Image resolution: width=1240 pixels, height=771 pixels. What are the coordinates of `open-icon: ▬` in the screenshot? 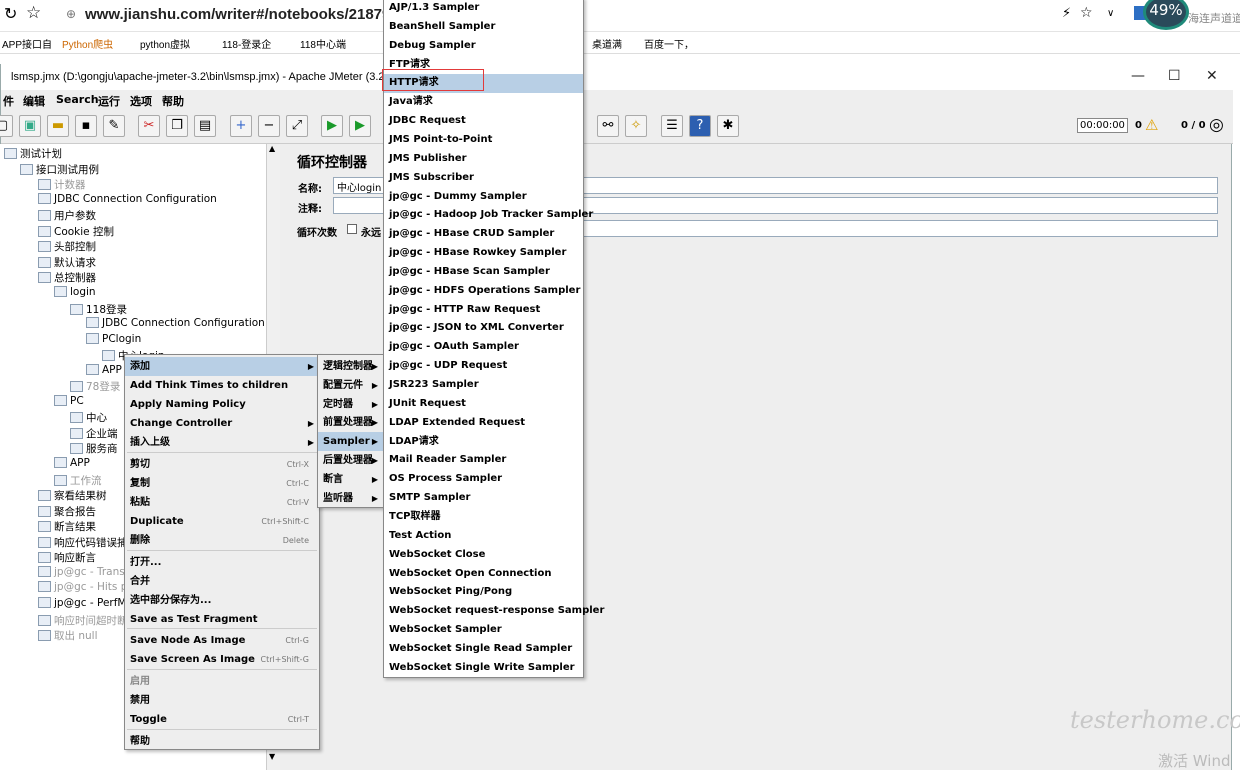 It's located at (58, 126).